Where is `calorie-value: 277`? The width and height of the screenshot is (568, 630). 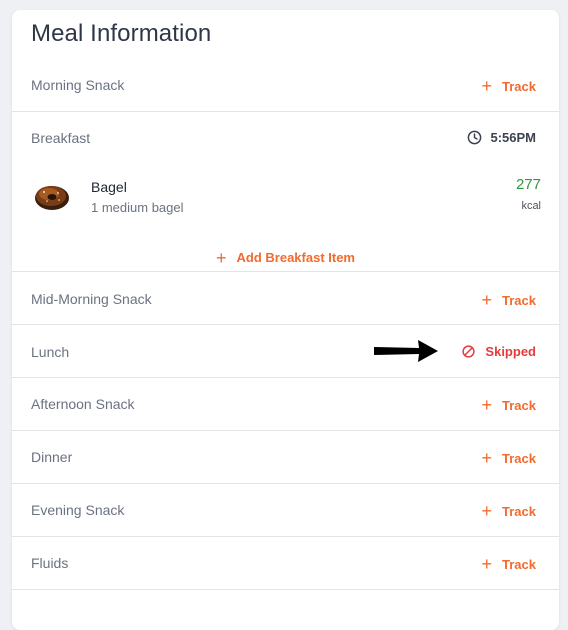 calorie-value: 277 is located at coordinates (528, 184).